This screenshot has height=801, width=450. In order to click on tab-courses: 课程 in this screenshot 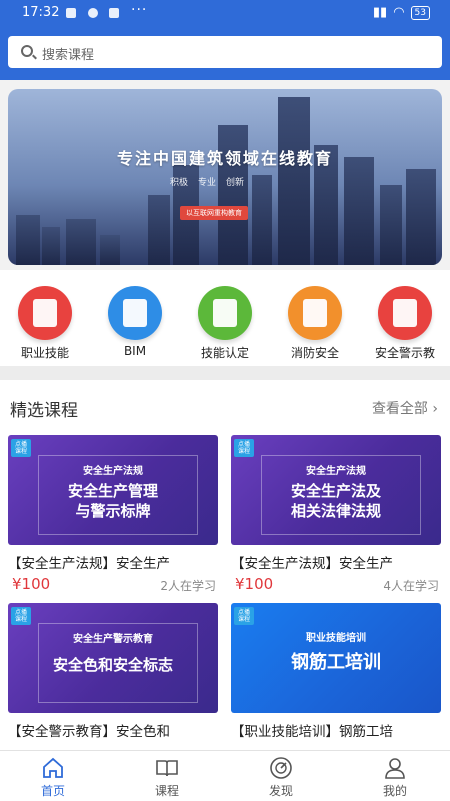, I will do `click(167, 777)`.